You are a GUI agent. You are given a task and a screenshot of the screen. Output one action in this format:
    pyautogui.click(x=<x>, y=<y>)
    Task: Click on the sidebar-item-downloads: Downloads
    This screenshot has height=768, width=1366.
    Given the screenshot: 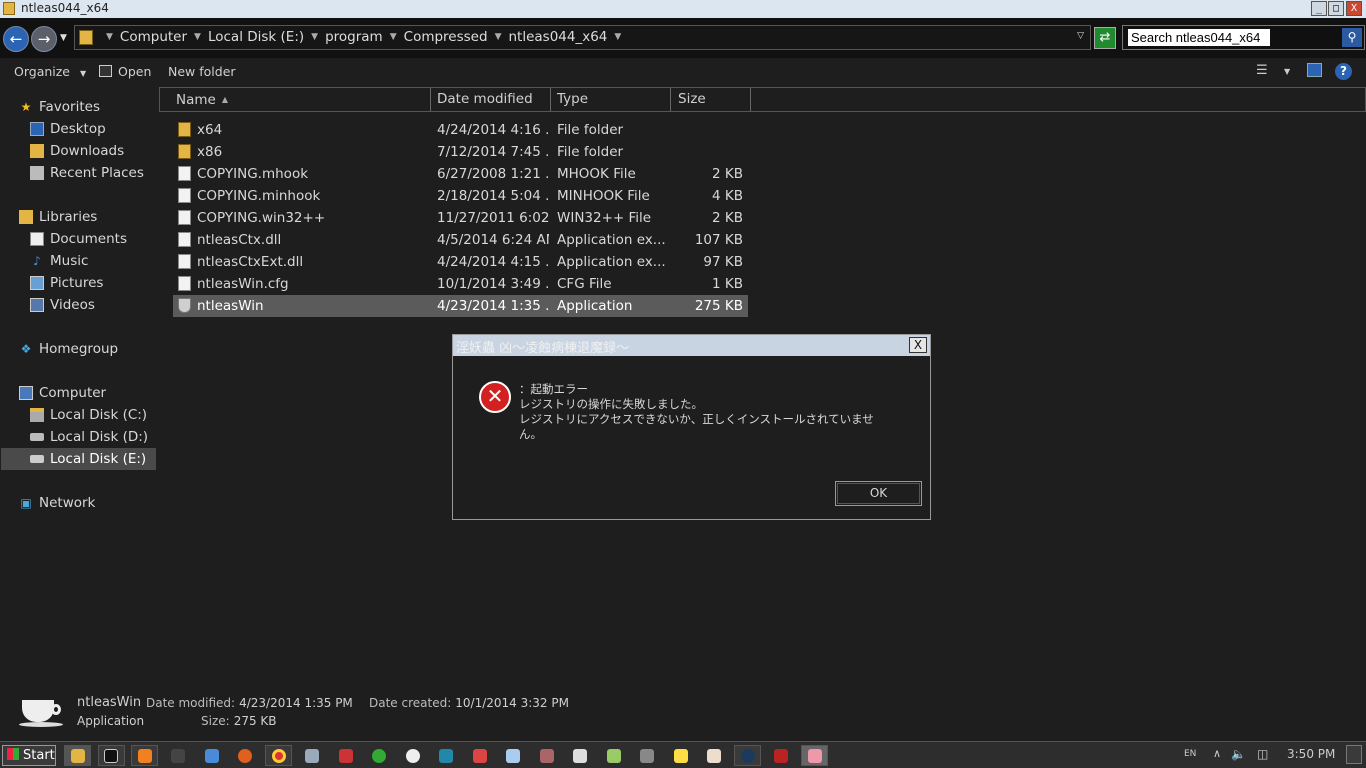 What is the action you would take?
    pyautogui.click(x=77, y=151)
    